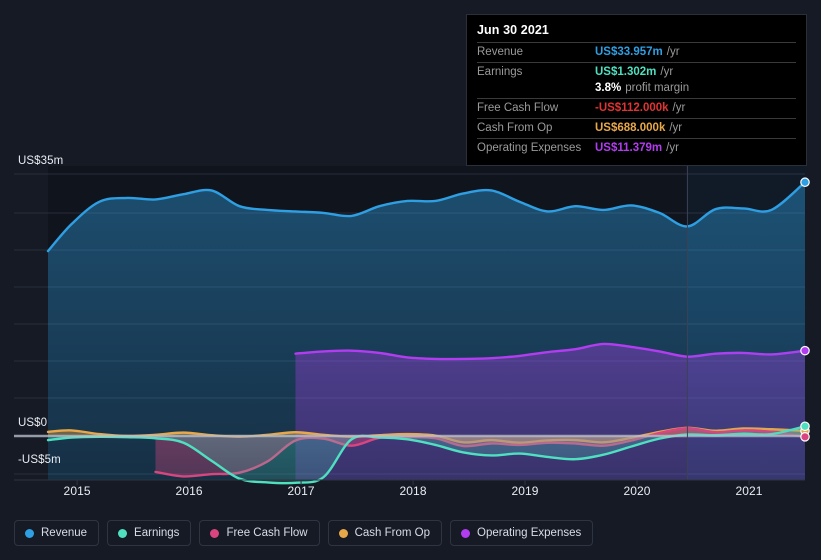 This screenshot has width=821, height=560. What do you see at coordinates (640, 108) in the screenshot?
I see `tooltip-row-value: -US$112.000k/yr` at bounding box center [640, 108].